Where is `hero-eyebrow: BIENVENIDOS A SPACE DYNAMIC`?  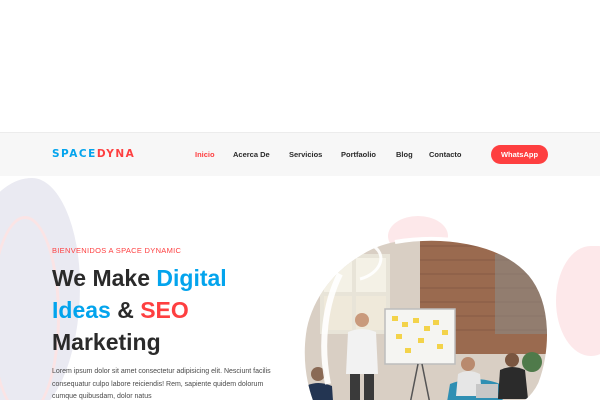
hero-eyebrow: BIENVENIDOS A SPACE DYNAMIC is located at coordinates (117, 250).